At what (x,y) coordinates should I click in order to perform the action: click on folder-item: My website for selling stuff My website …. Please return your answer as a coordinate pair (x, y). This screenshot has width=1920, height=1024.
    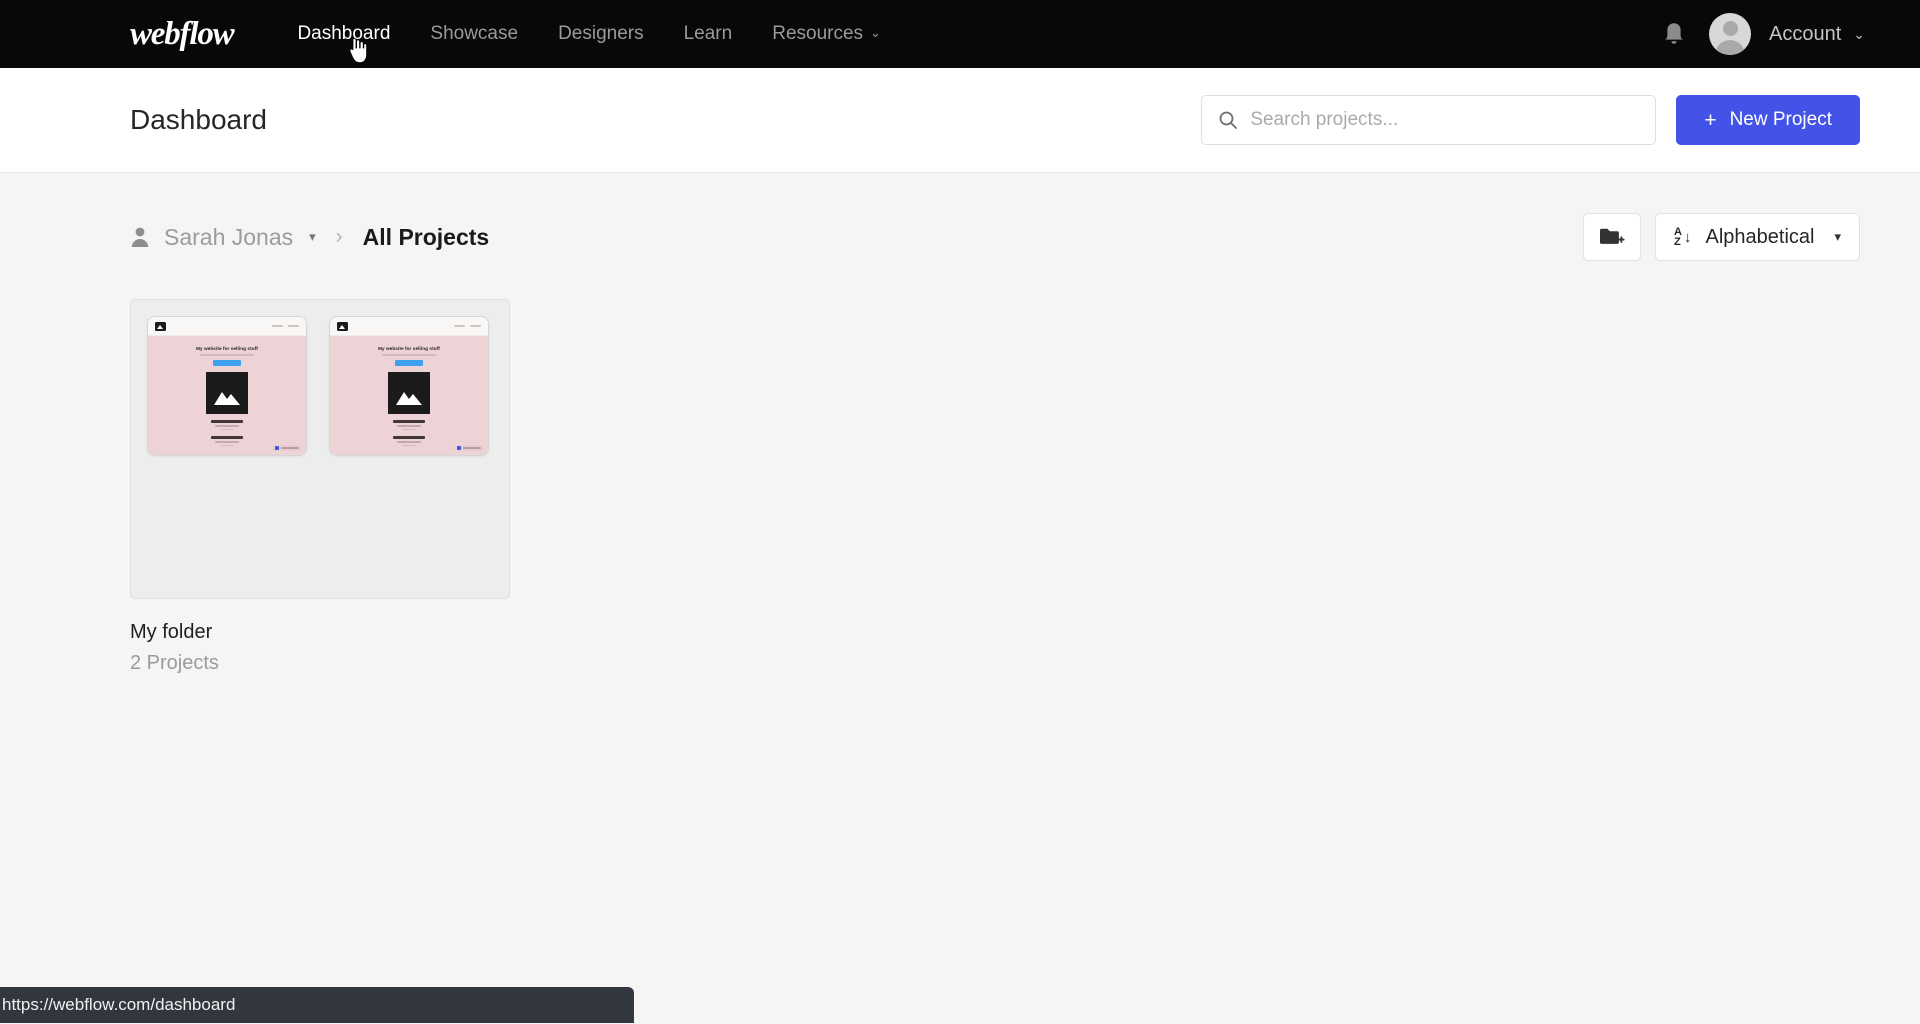
    Looking at the image, I should click on (320, 487).